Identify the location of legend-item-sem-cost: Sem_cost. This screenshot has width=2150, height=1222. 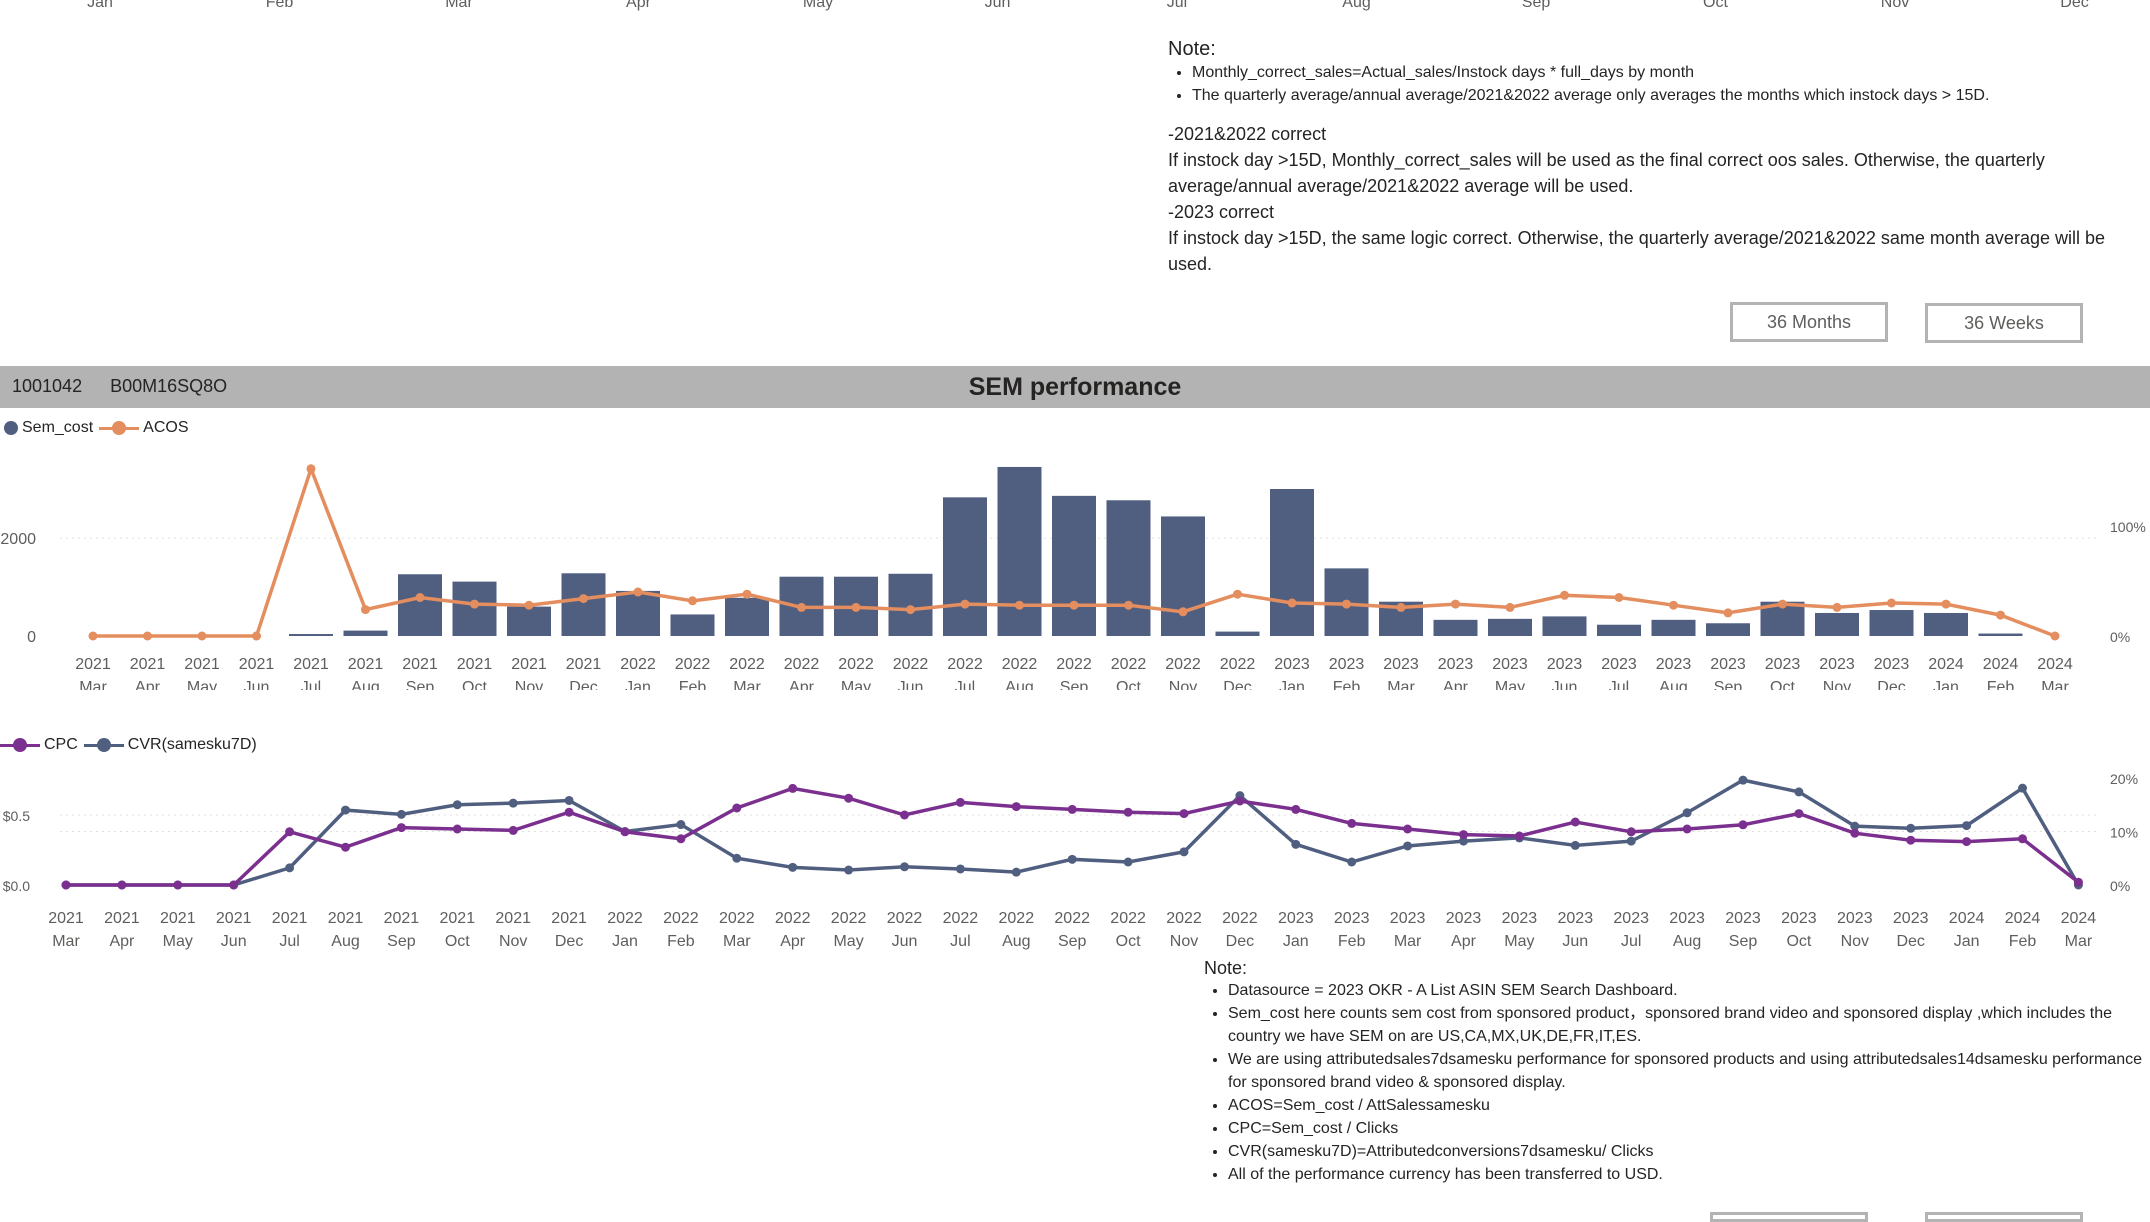
(48, 428).